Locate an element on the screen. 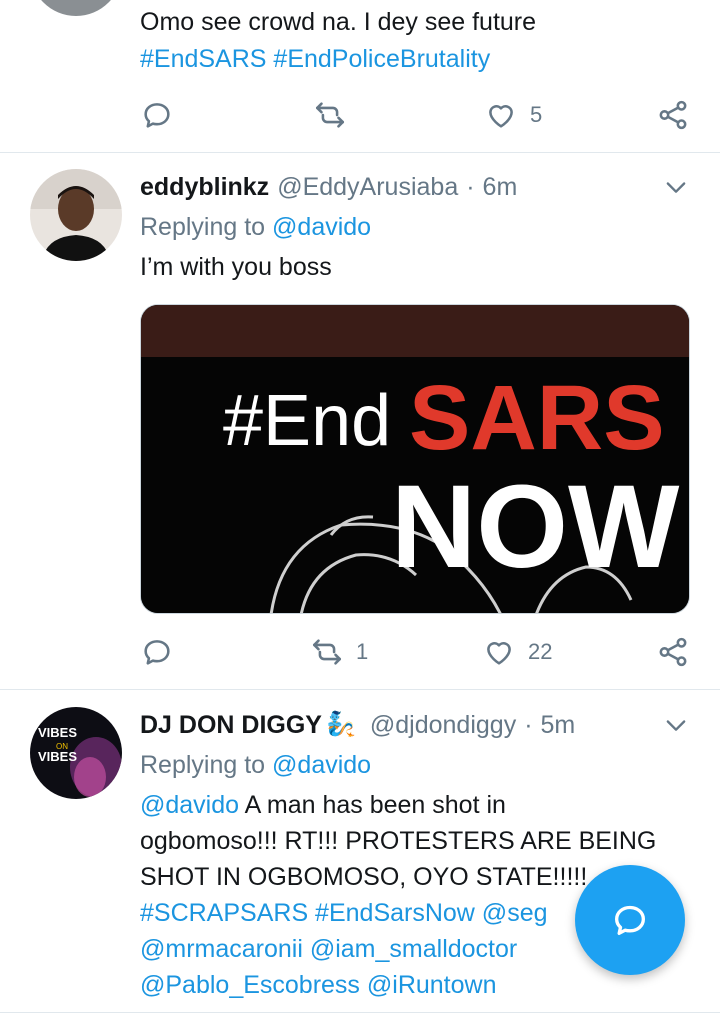 The image size is (720, 1018). tweet-text-fragment: A man has been shot in is located at coordinates (372, 805).